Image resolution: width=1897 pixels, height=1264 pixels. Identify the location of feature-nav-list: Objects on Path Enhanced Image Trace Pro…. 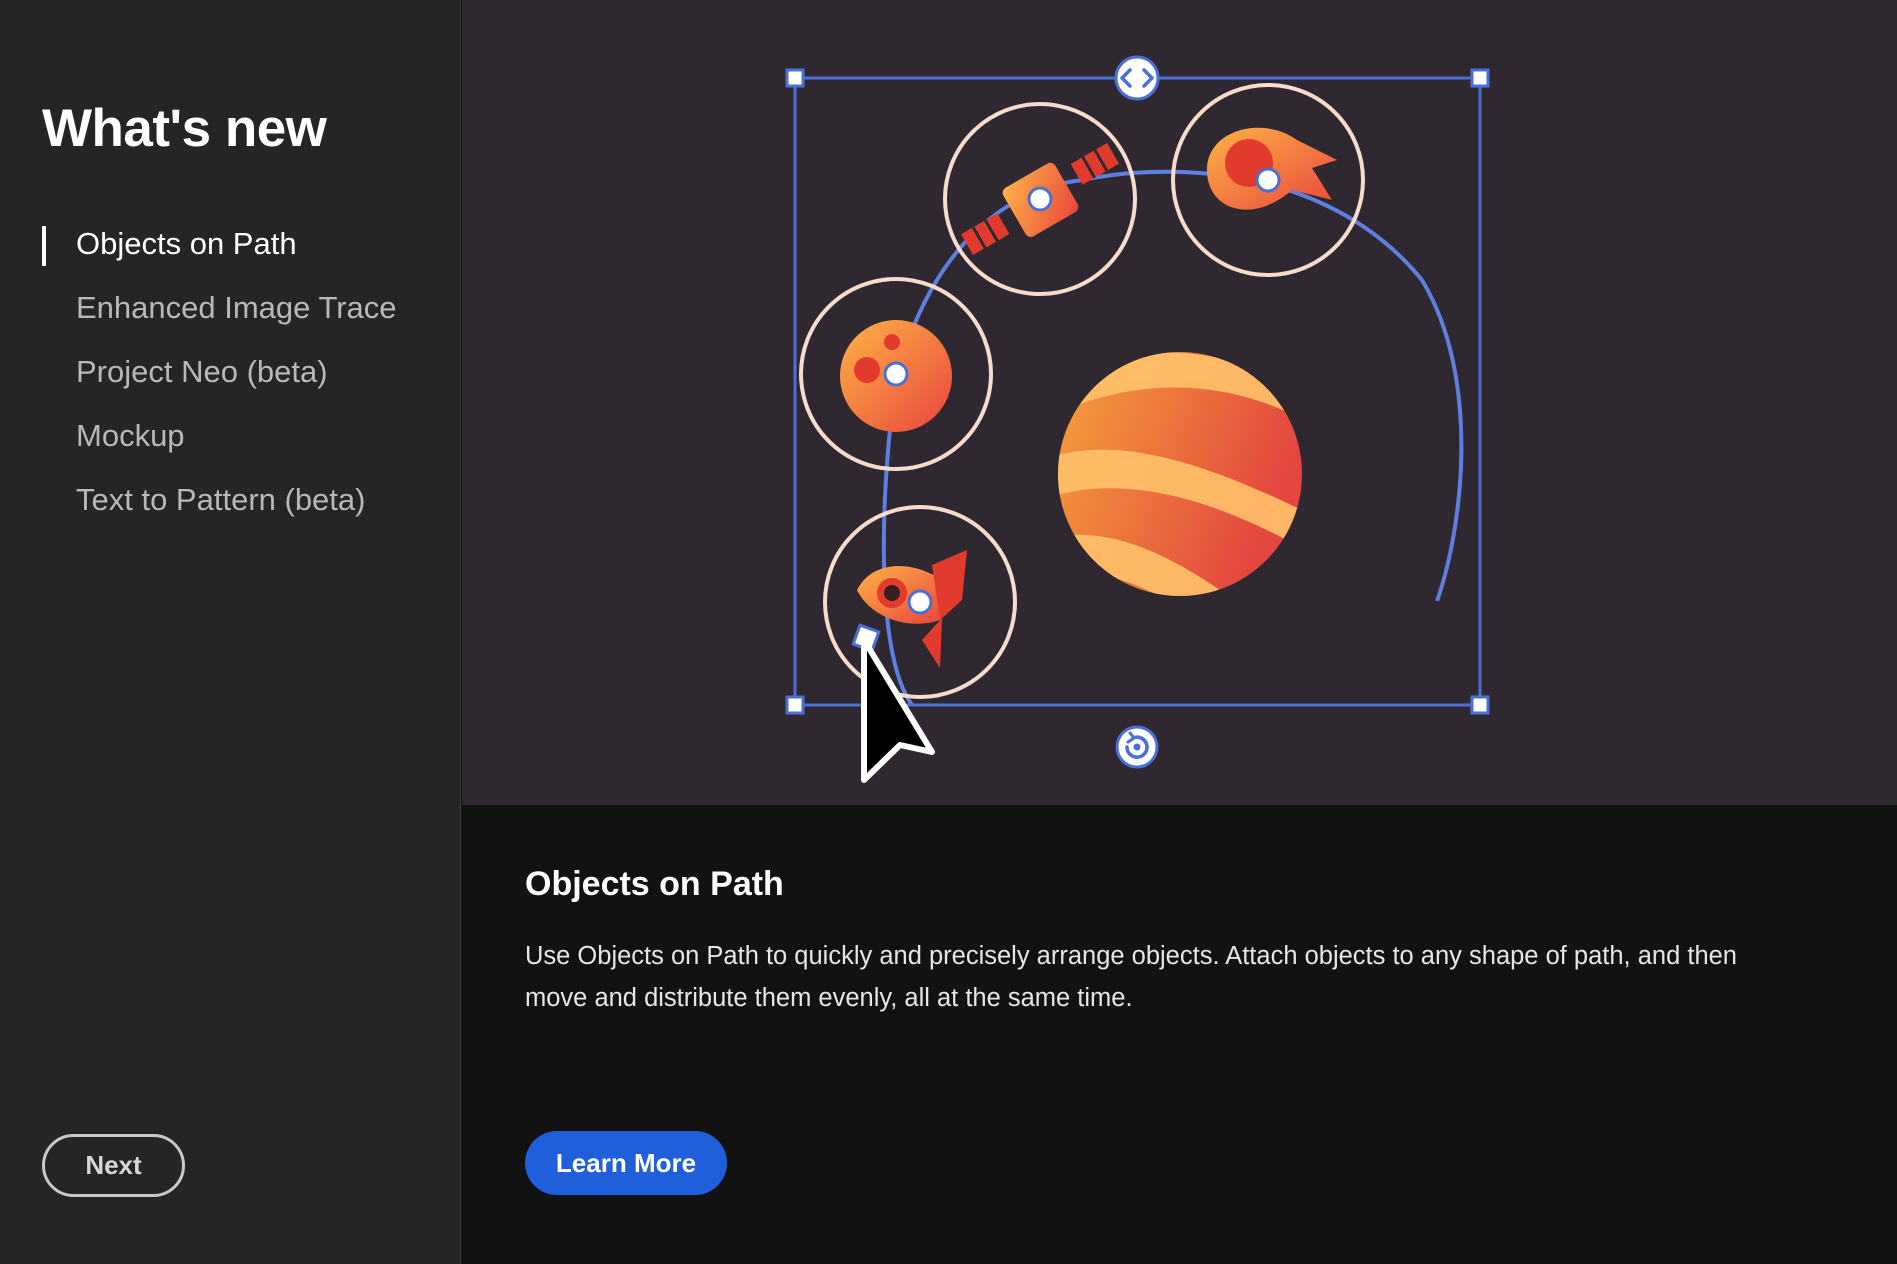
(219, 382).